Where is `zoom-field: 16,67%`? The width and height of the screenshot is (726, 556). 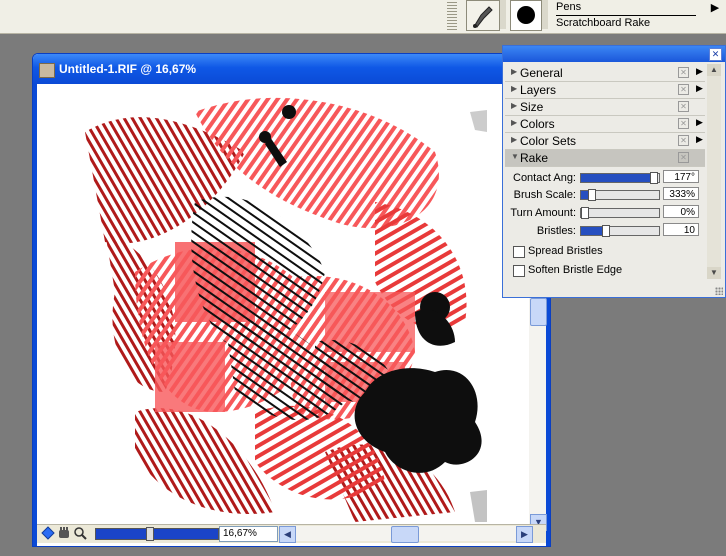
zoom-field: 16,67% is located at coordinates (248, 534).